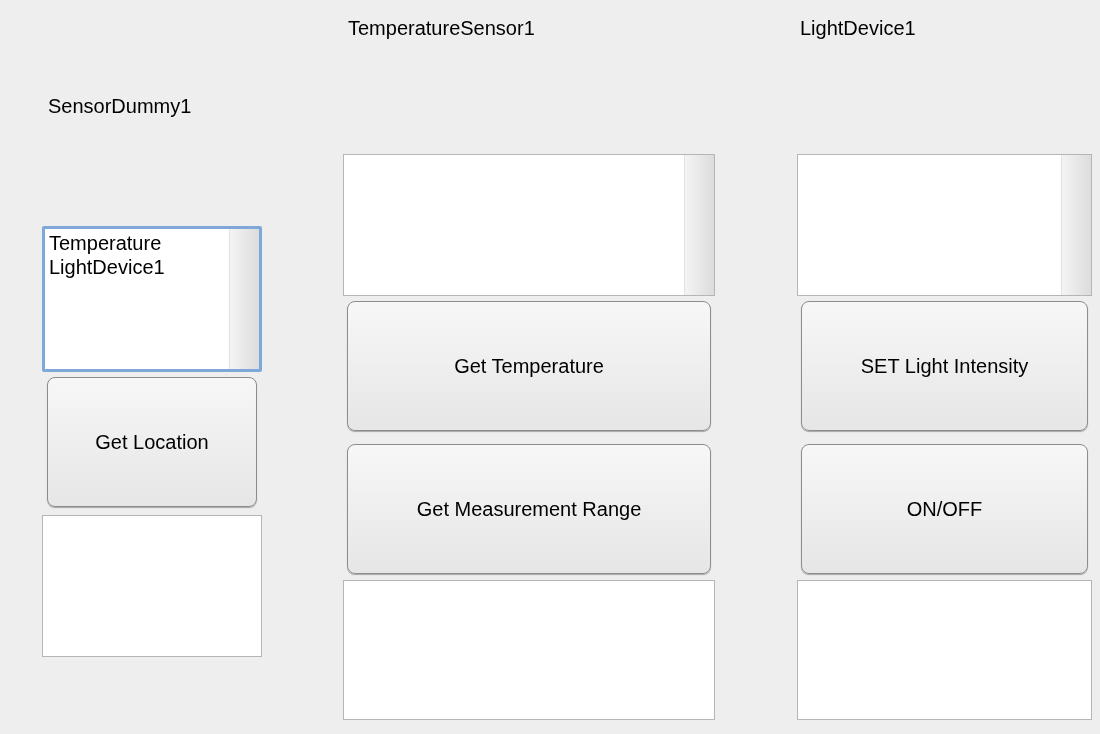 The width and height of the screenshot is (1100, 734). What do you see at coordinates (120, 106) in the screenshot?
I see `panel-title: SensorDummy1` at bounding box center [120, 106].